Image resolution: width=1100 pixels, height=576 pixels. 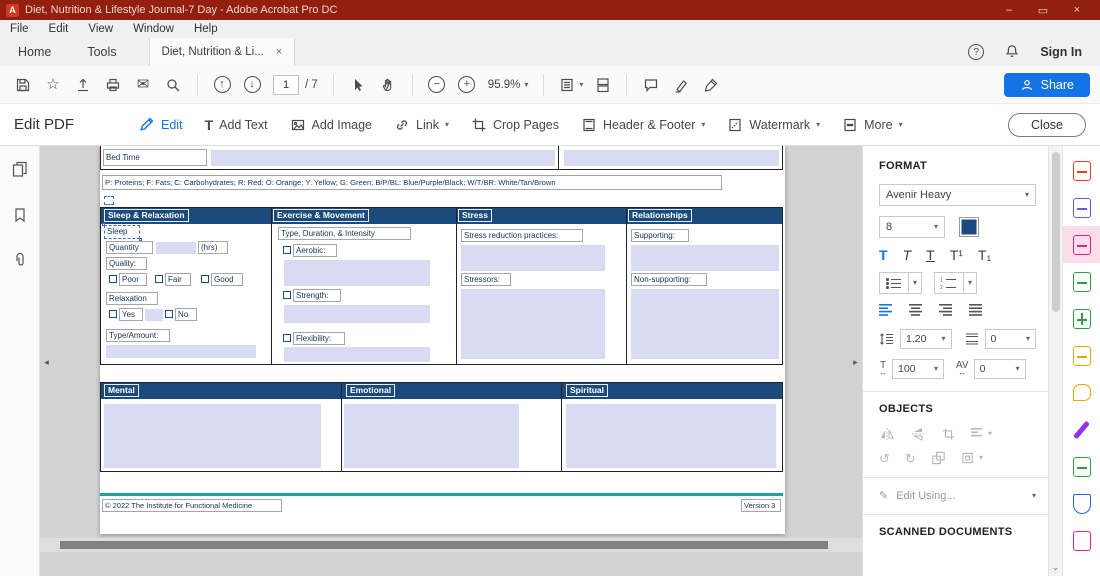 I want to click on poor-label: Poor, so click(x=133, y=279).